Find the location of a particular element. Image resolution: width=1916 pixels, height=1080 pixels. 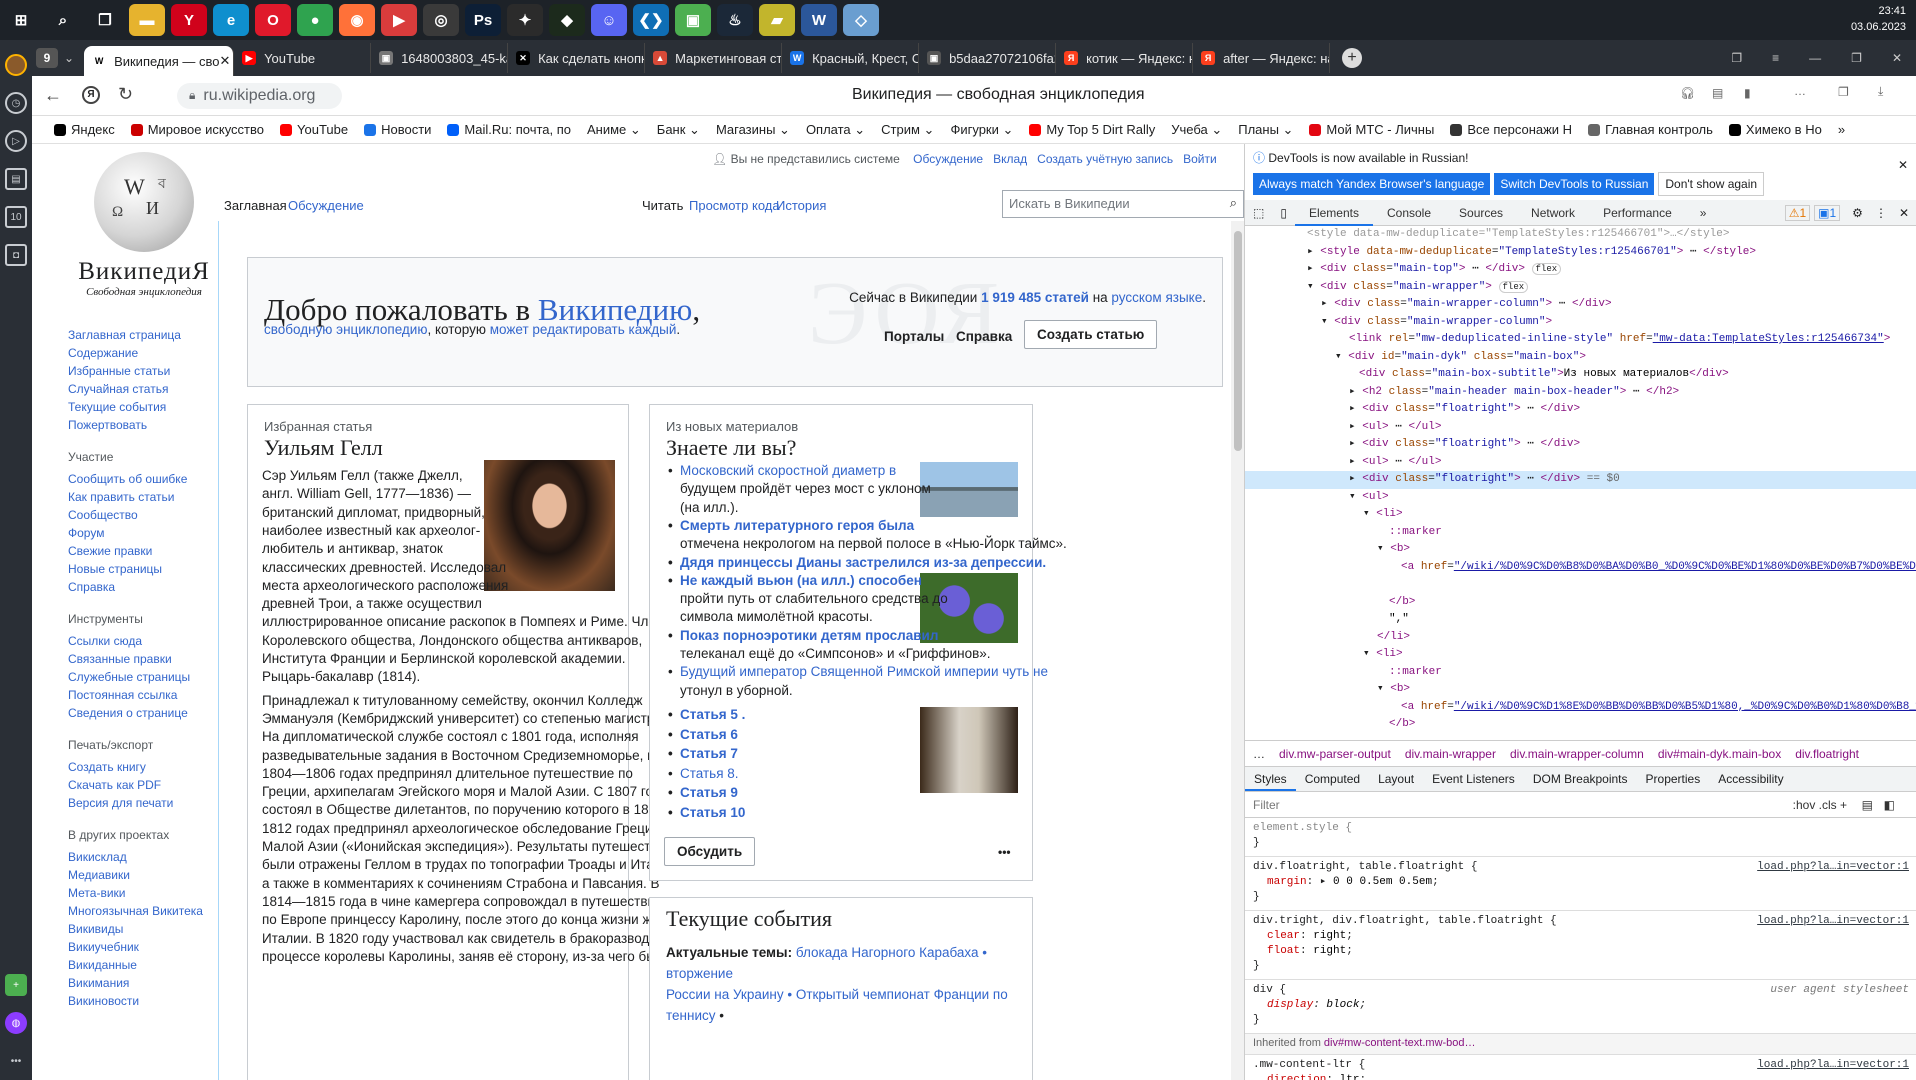

styles-subtab: Computed is located at coordinates (1332, 779).